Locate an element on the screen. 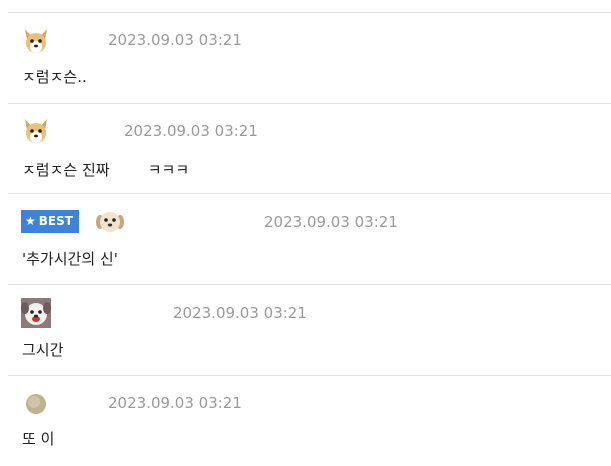 The image size is (611, 466). best-badge-label: BEST is located at coordinates (55, 221).